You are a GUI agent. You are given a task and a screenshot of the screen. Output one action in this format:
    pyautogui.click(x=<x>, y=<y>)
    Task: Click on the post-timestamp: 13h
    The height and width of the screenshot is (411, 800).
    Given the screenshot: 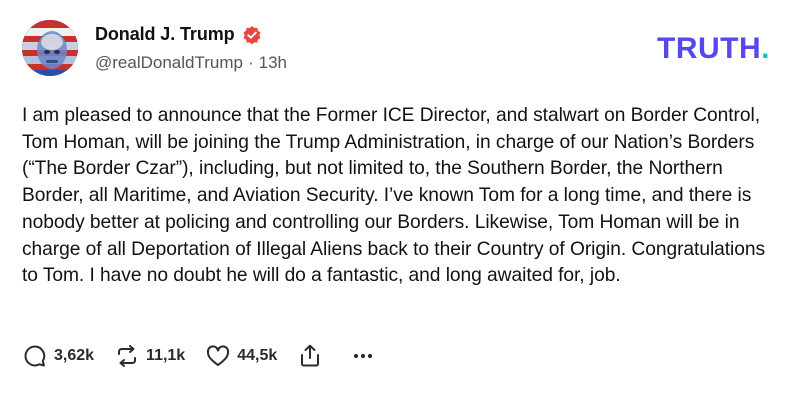 What is the action you would take?
    pyautogui.click(x=273, y=63)
    